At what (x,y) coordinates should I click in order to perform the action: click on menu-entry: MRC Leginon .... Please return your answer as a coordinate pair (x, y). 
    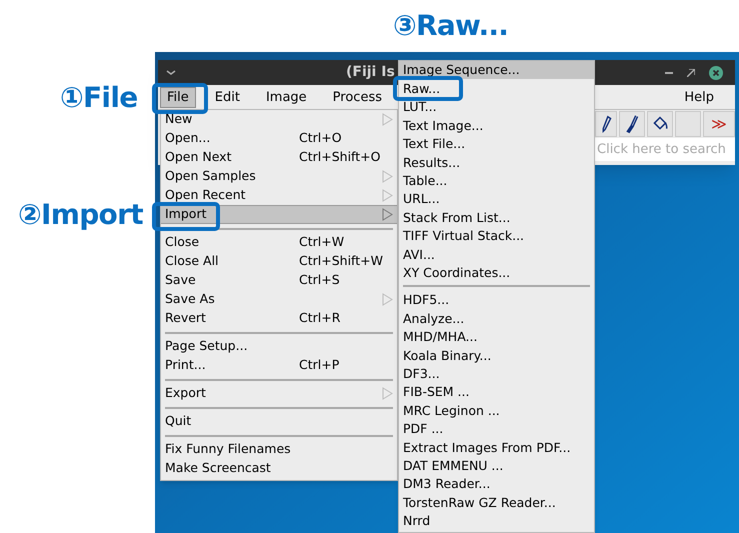
    Looking at the image, I should click on (451, 410).